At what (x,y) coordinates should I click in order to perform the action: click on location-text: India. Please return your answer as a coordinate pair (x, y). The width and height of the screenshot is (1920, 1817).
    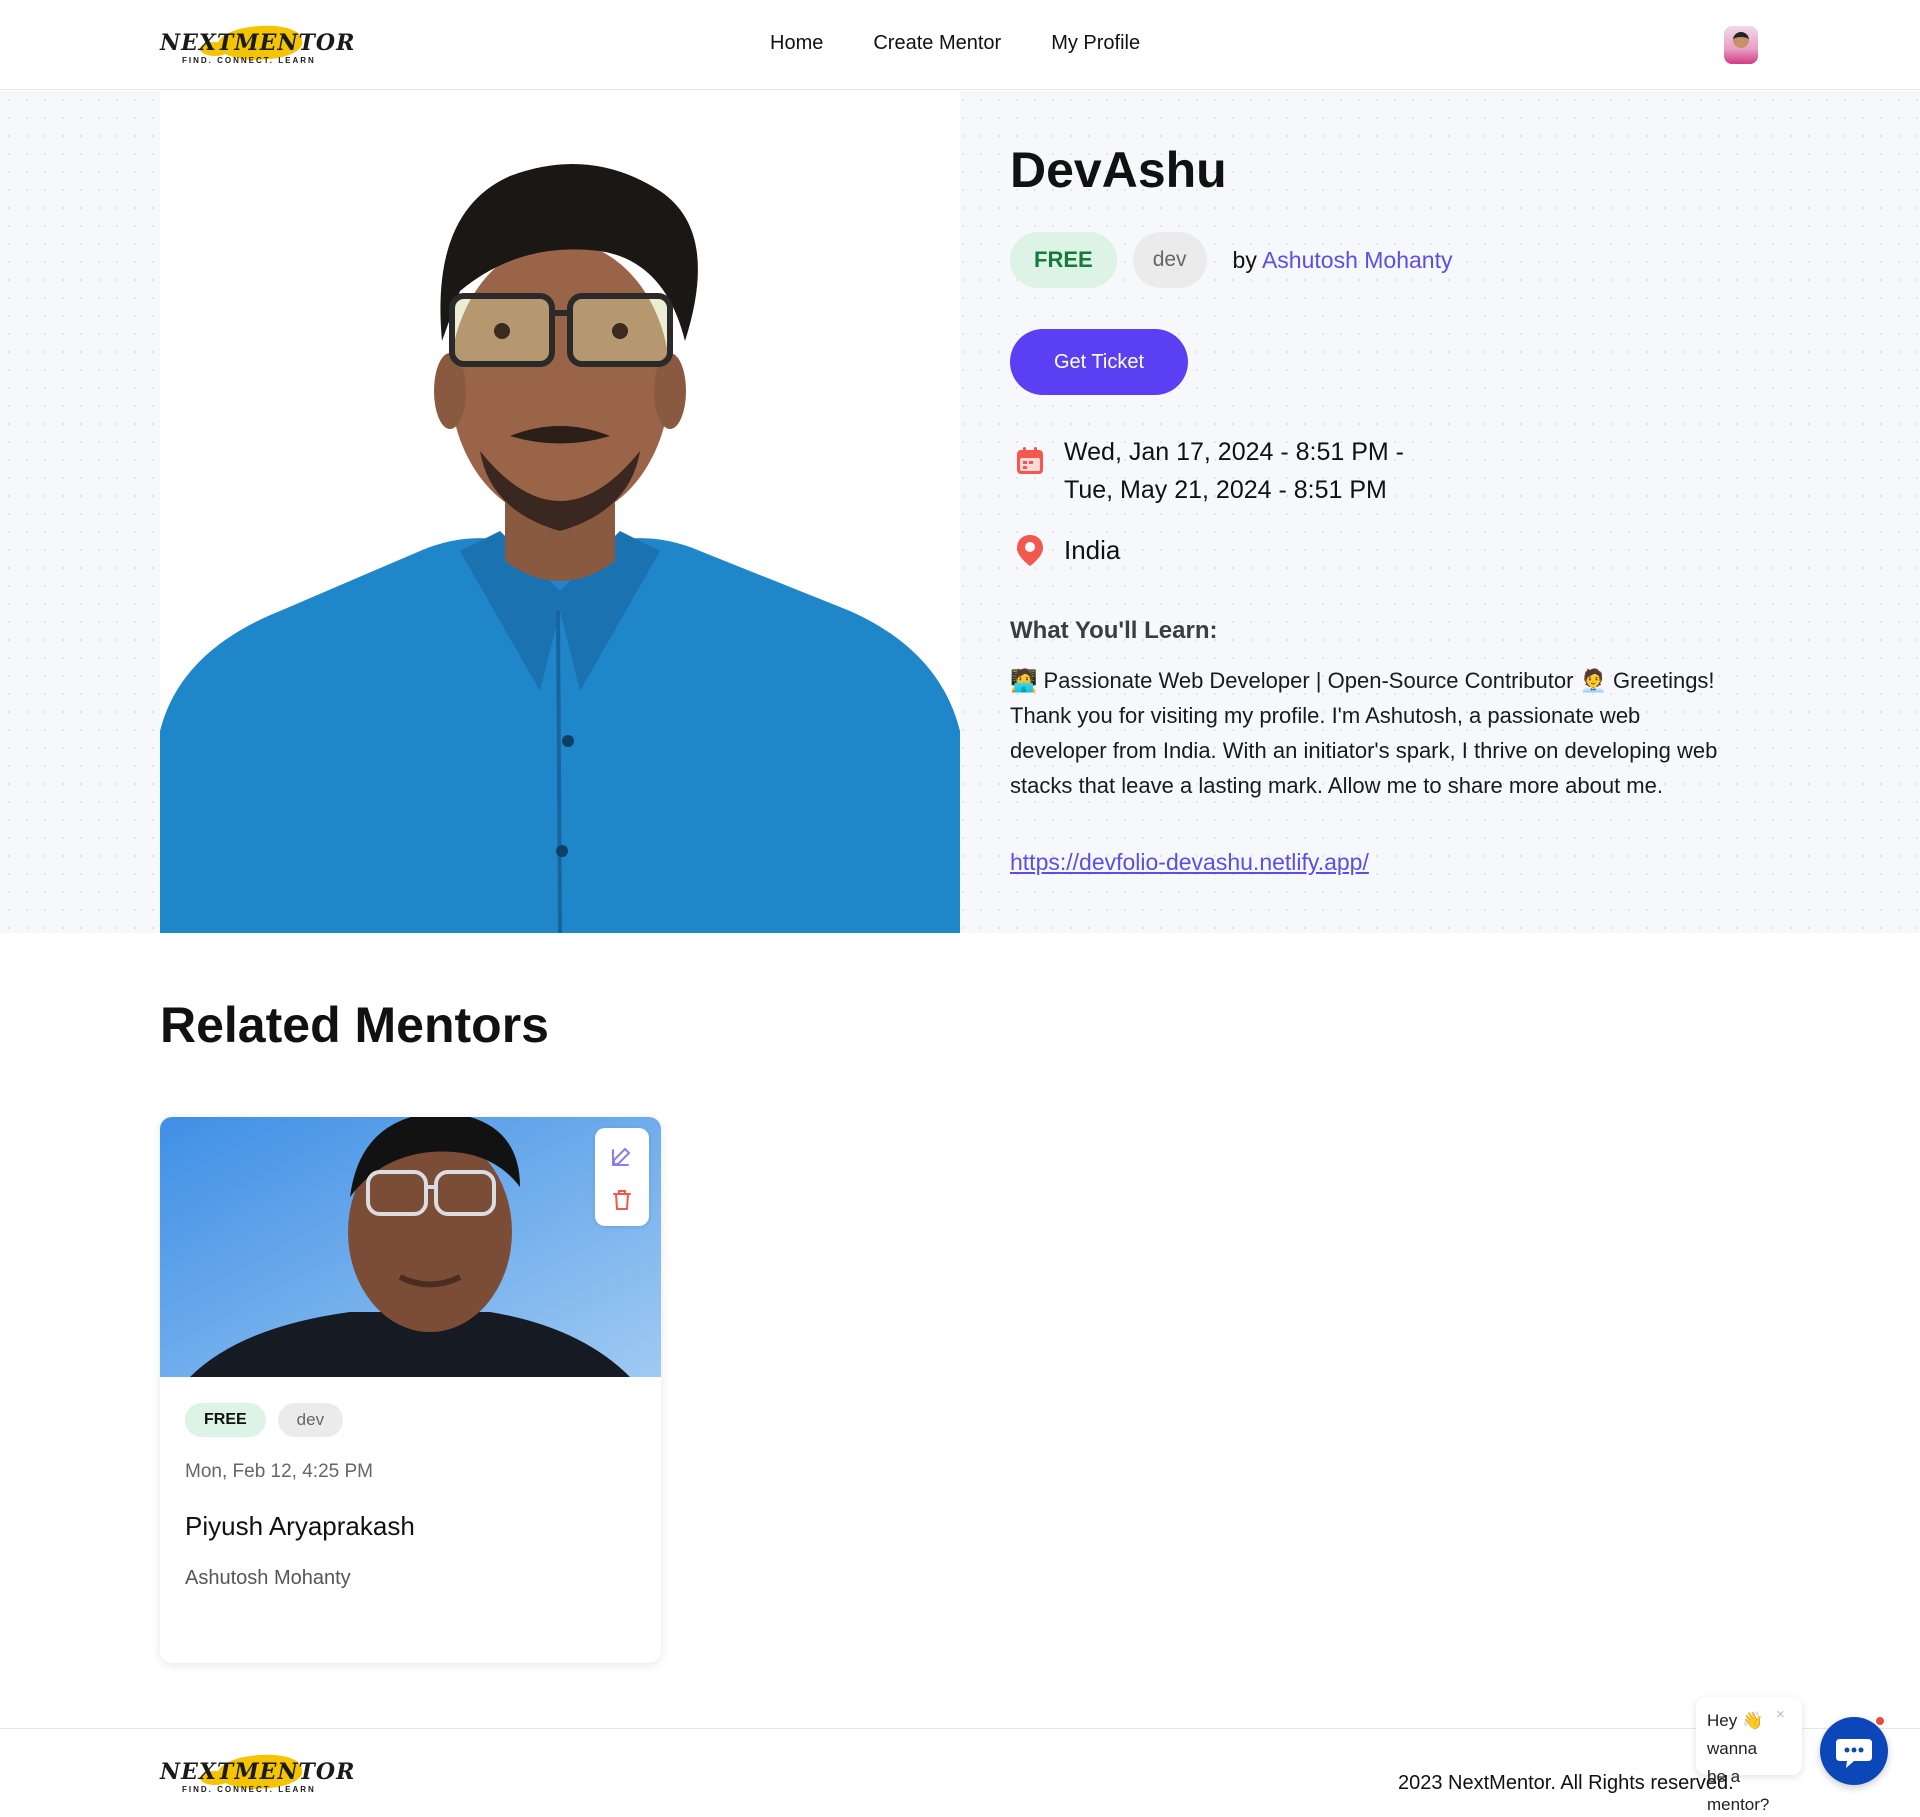
    Looking at the image, I should click on (1092, 549).